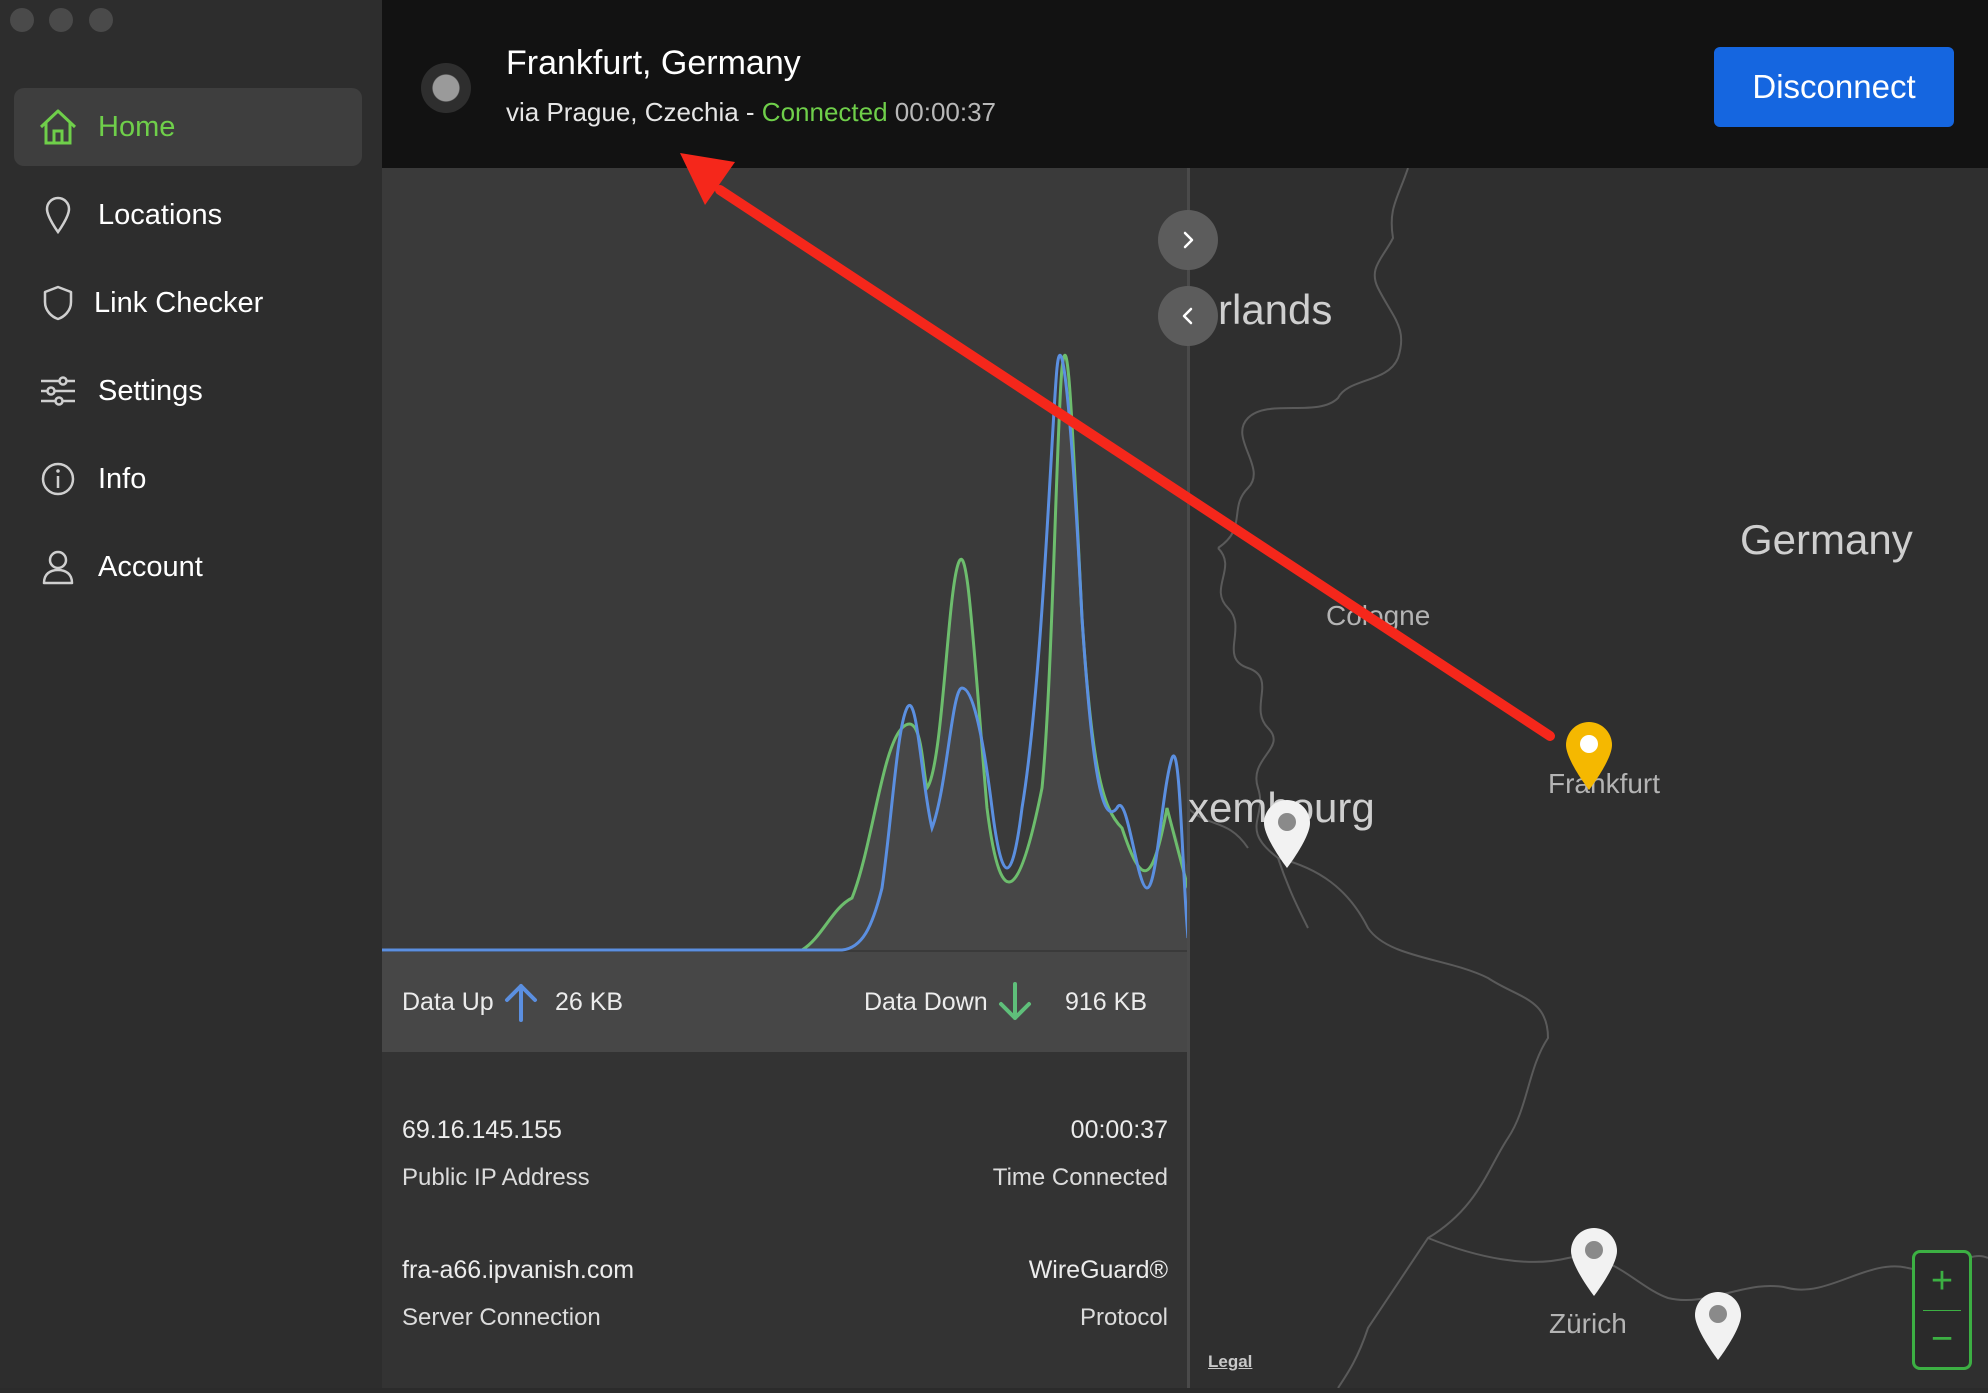 The height and width of the screenshot is (1393, 1988). What do you see at coordinates (630, 112) in the screenshot?
I see `via-location: via Prague, Czechia -` at bounding box center [630, 112].